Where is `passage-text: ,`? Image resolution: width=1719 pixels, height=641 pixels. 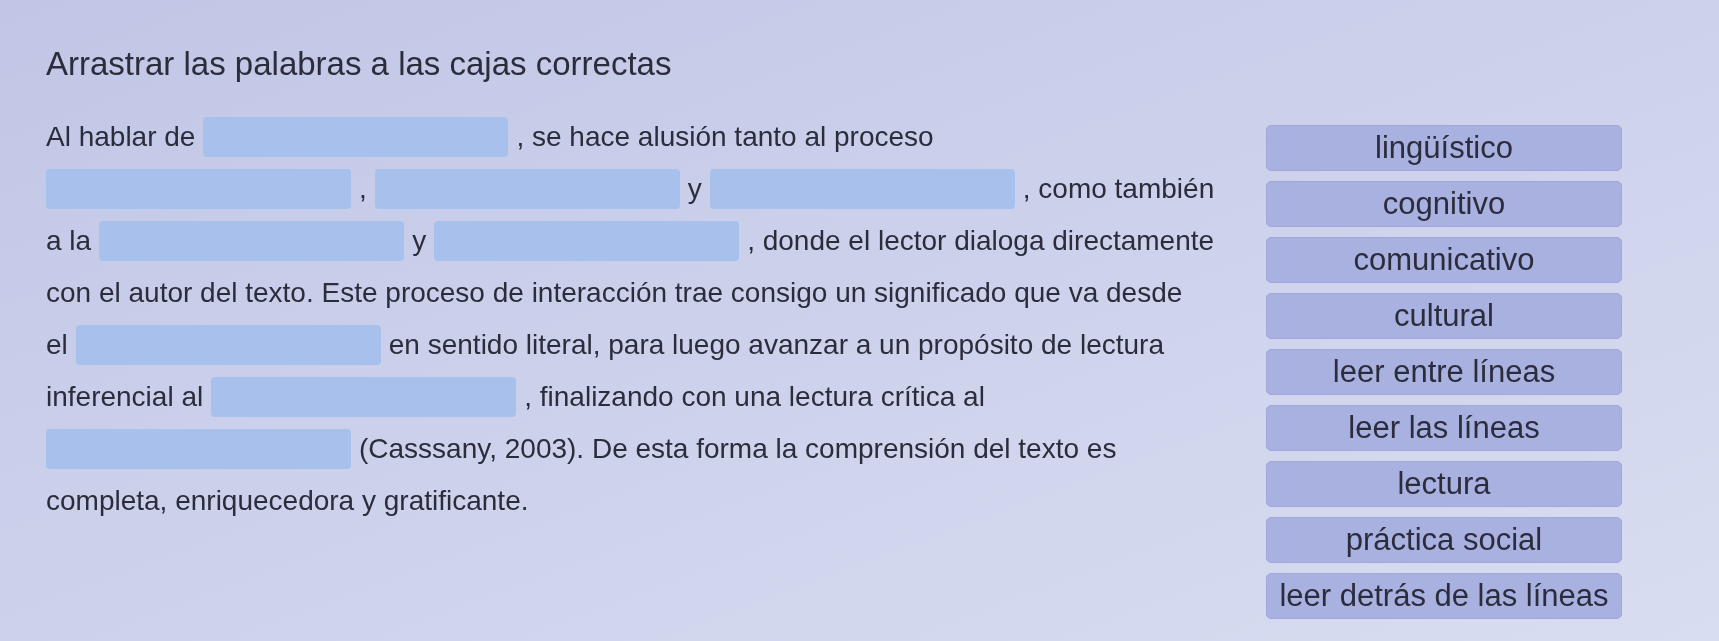 passage-text: , is located at coordinates (363, 189).